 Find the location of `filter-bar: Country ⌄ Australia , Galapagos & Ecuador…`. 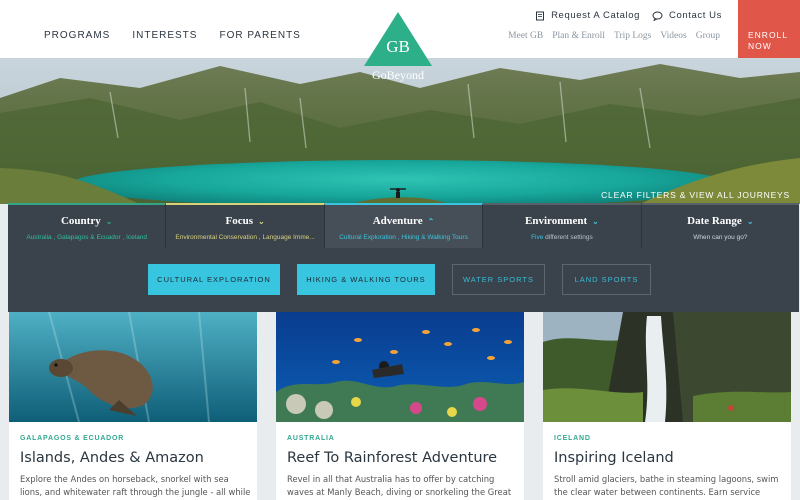

filter-bar: Country ⌄ Australia , Galapagos & Ecuador… is located at coordinates (404, 225).